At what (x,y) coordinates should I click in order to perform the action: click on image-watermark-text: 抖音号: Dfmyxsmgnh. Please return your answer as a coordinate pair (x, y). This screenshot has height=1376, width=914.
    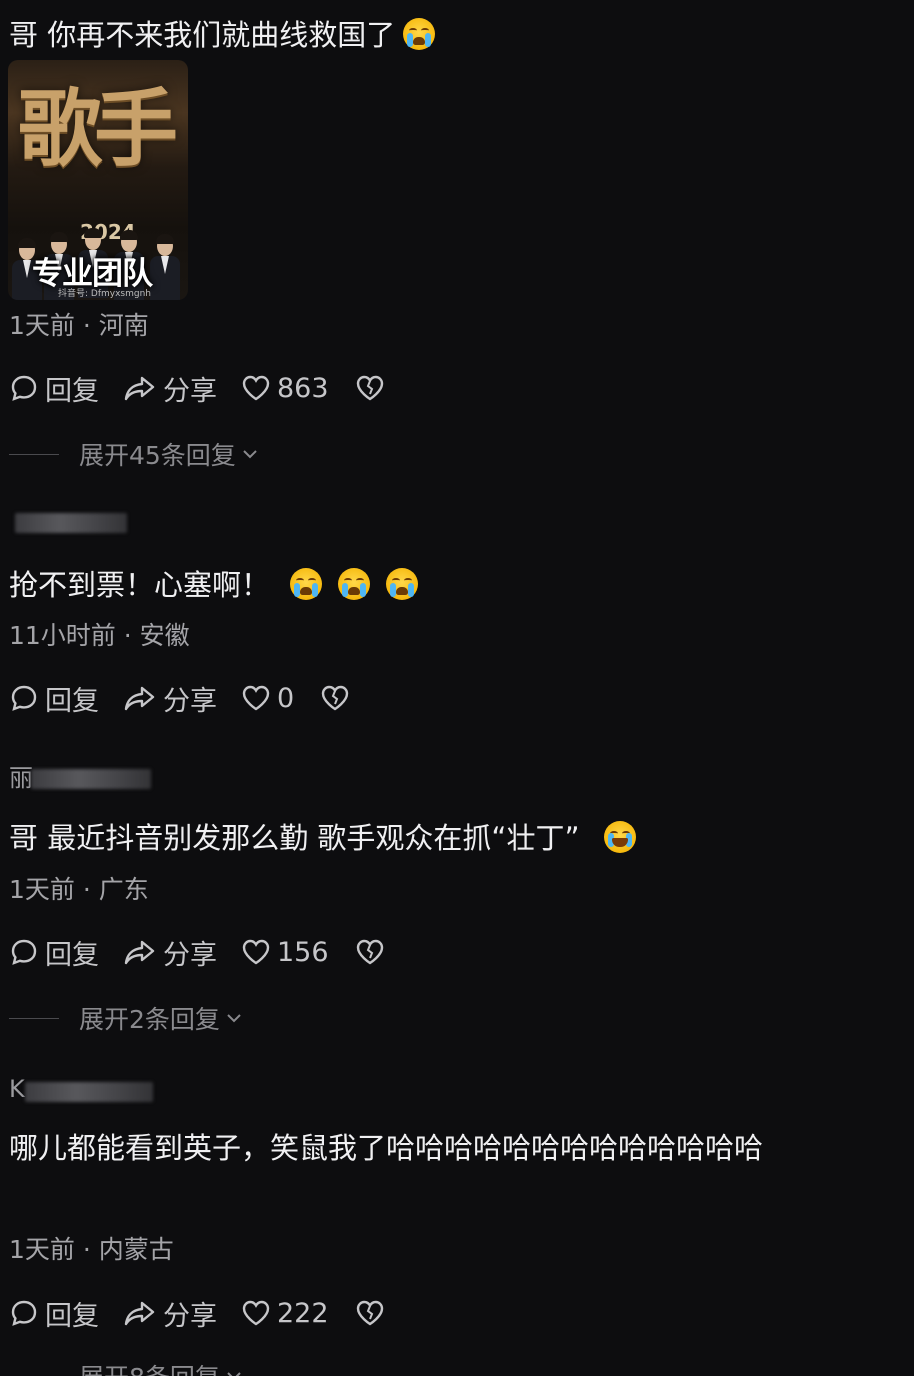
    Looking at the image, I should click on (104, 294).